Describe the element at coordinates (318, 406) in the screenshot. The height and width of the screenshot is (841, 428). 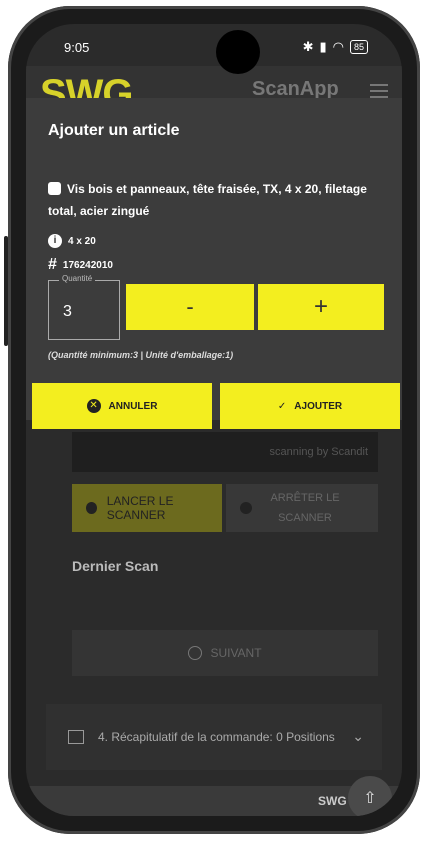
I see `add-label: AJOUTER` at that location.